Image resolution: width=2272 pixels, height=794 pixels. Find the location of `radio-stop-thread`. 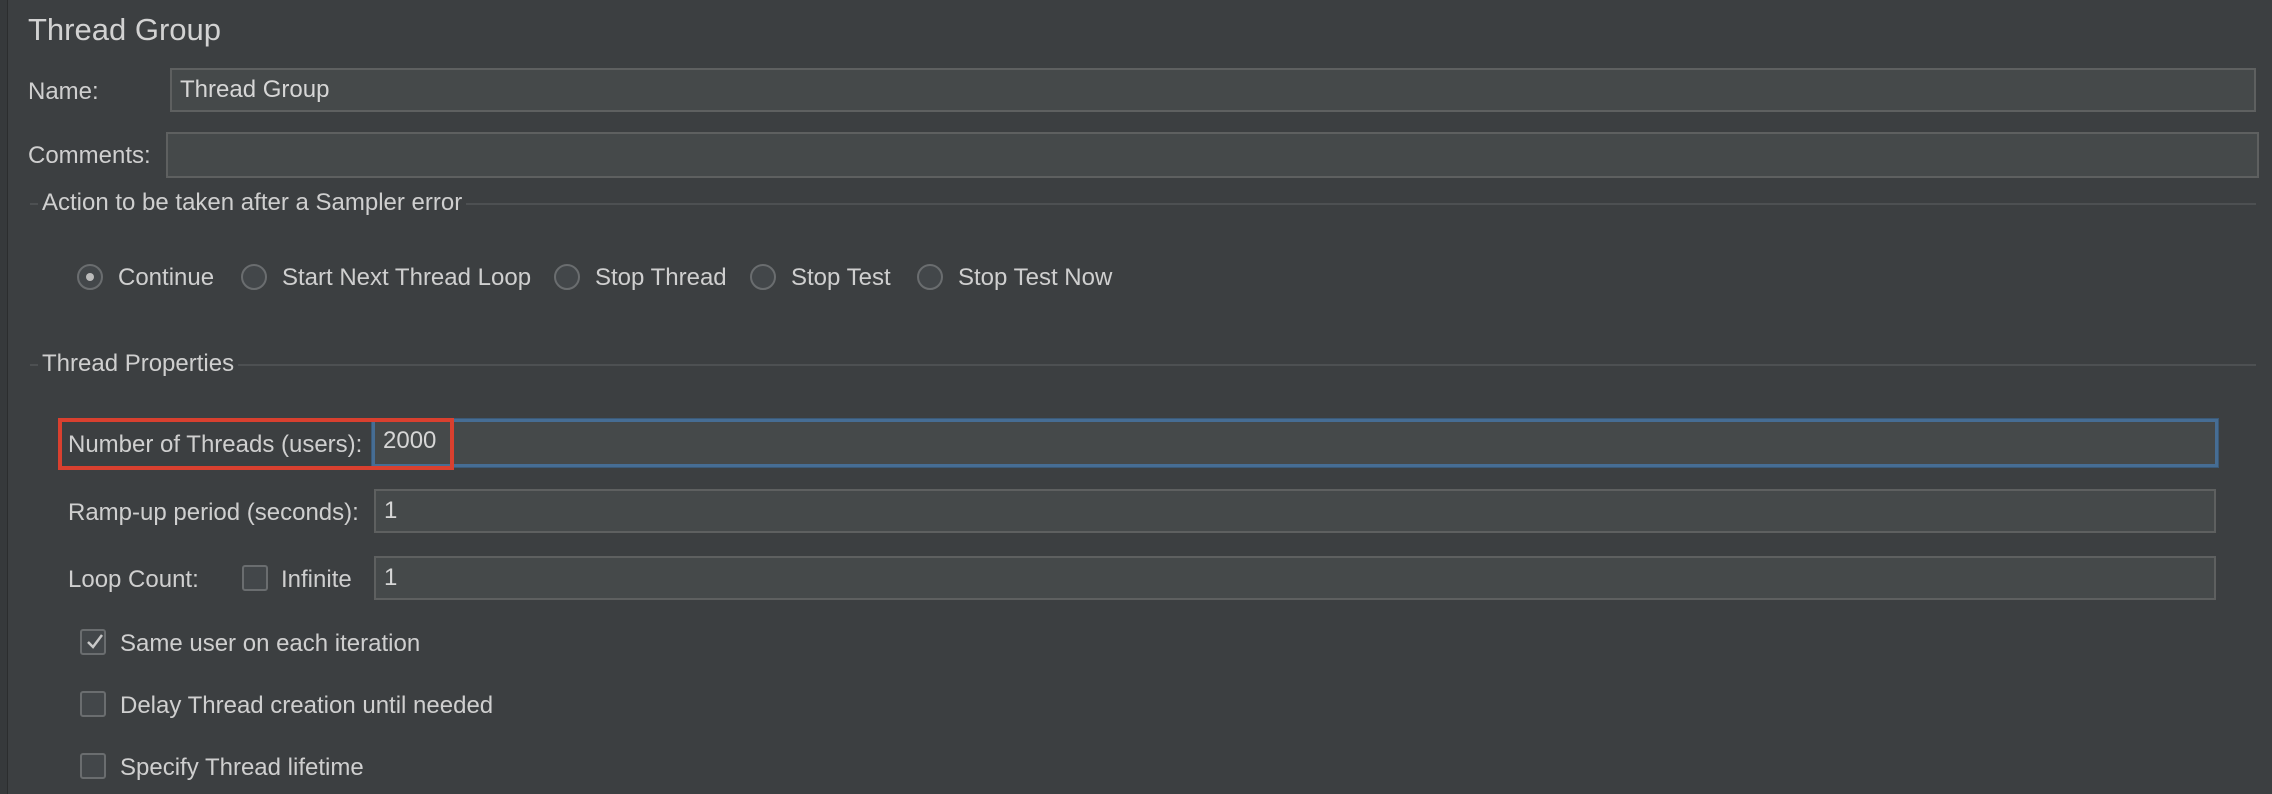

radio-stop-thread is located at coordinates (567, 277).